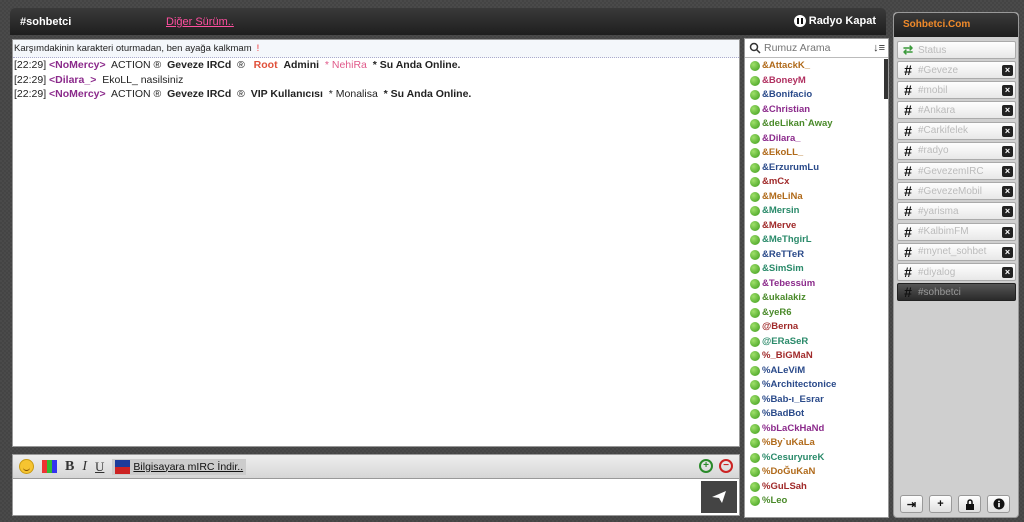  I want to click on status-tab: ⇄ Status, so click(956, 50).